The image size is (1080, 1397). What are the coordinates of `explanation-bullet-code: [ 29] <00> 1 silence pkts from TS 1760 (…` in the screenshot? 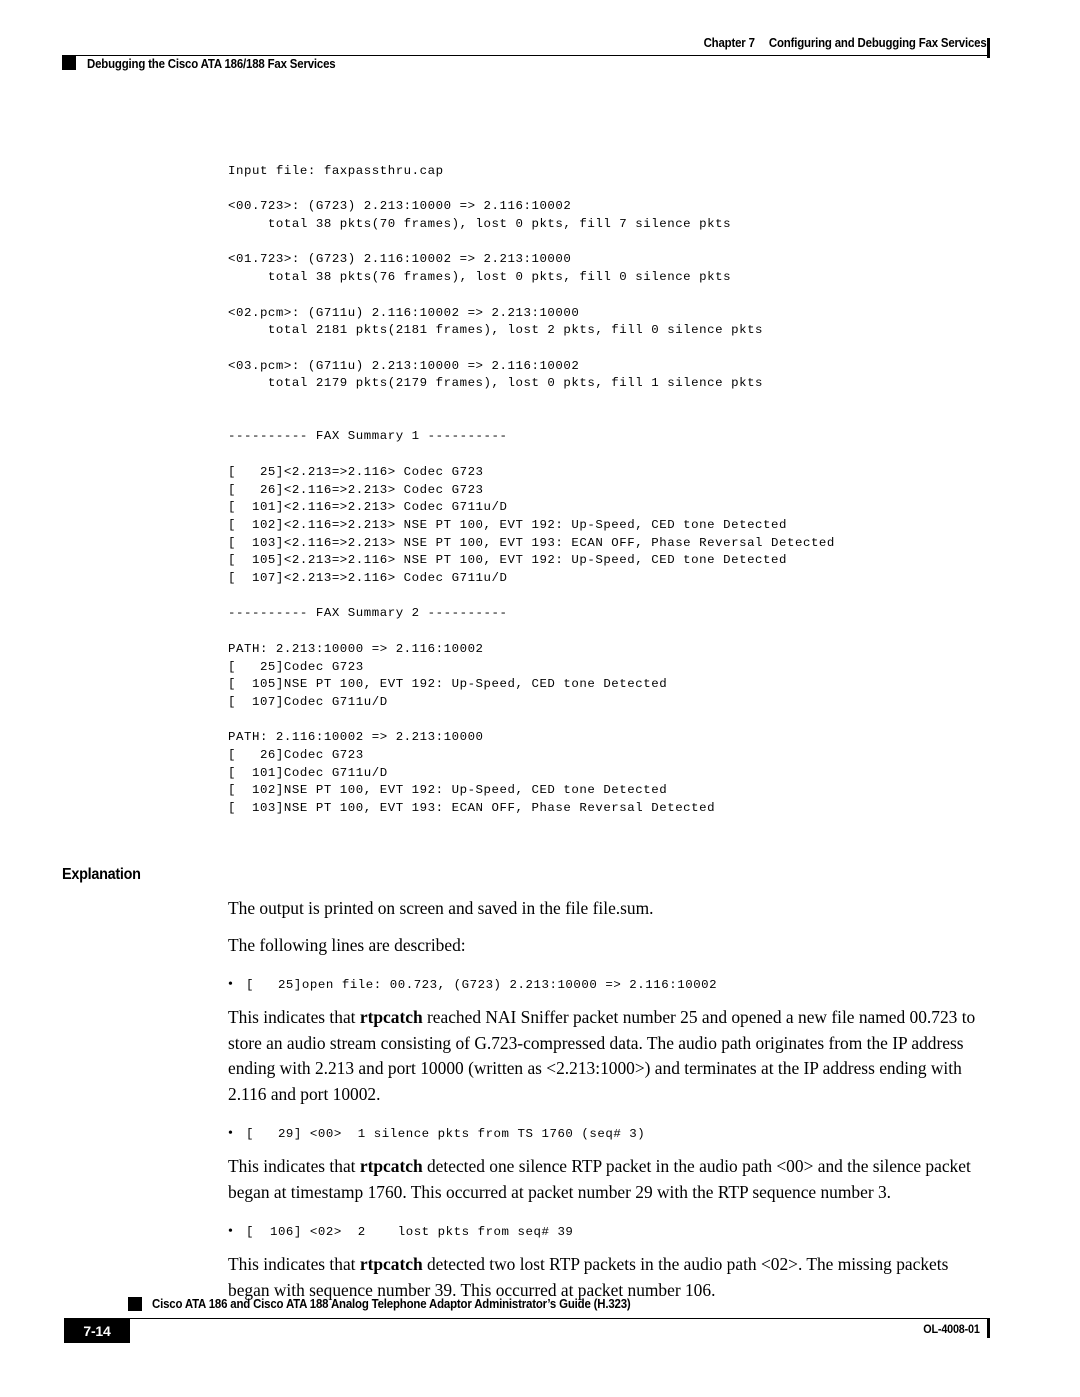 It's located at (446, 1134).